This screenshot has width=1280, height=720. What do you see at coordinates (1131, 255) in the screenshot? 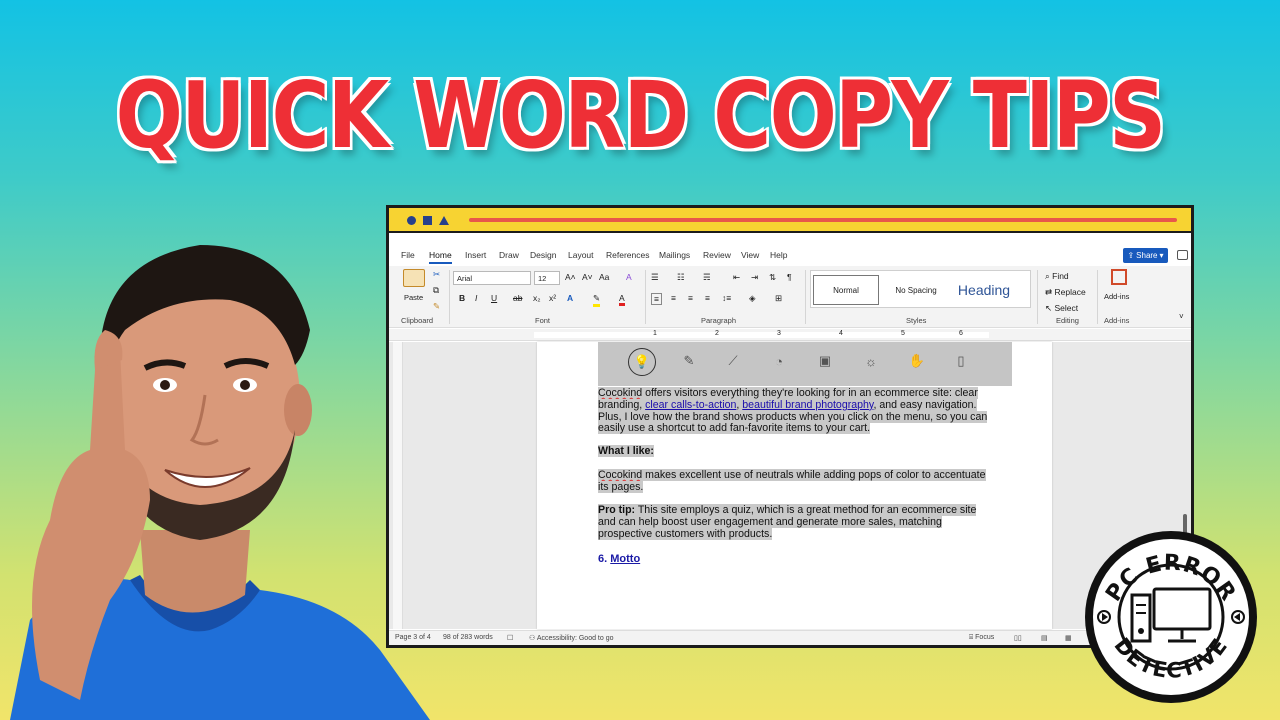
I see `share-icon: ⇪` at bounding box center [1131, 255].